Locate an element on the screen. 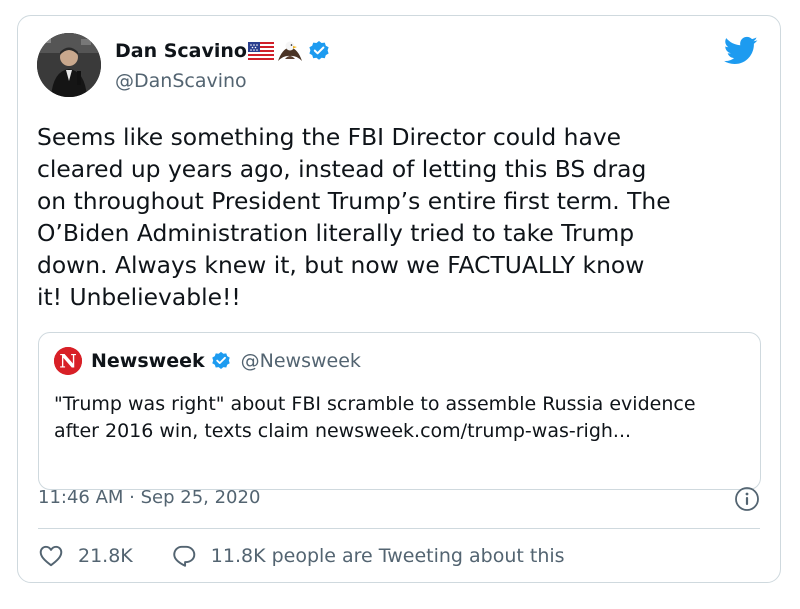 The image size is (800, 609). newsweek-logo-icon: N is located at coordinates (68, 361).